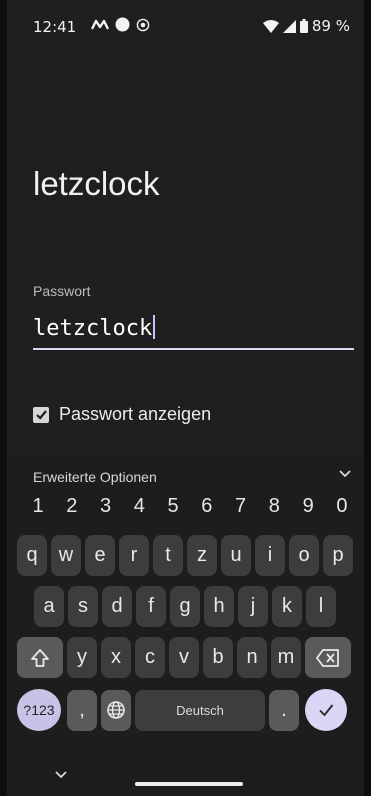 Image resolution: width=371 pixels, height=796 pixels. I want to click on system-icons: 89 %, so click(306, 26).